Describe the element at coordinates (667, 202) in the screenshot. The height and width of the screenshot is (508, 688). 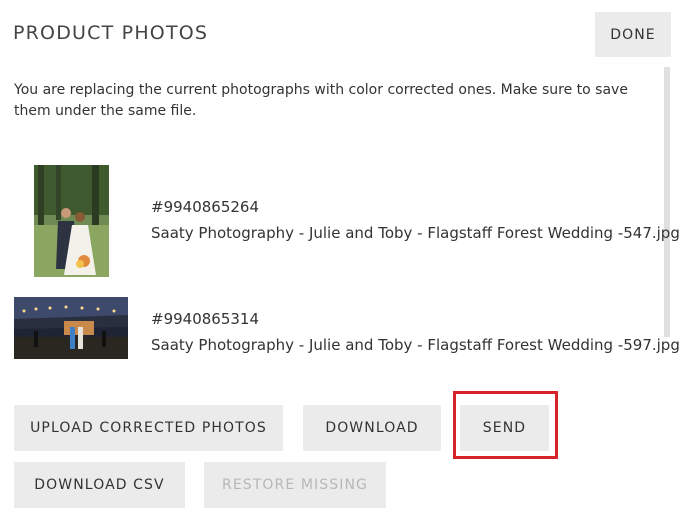
I see `scrollbar` at that location.